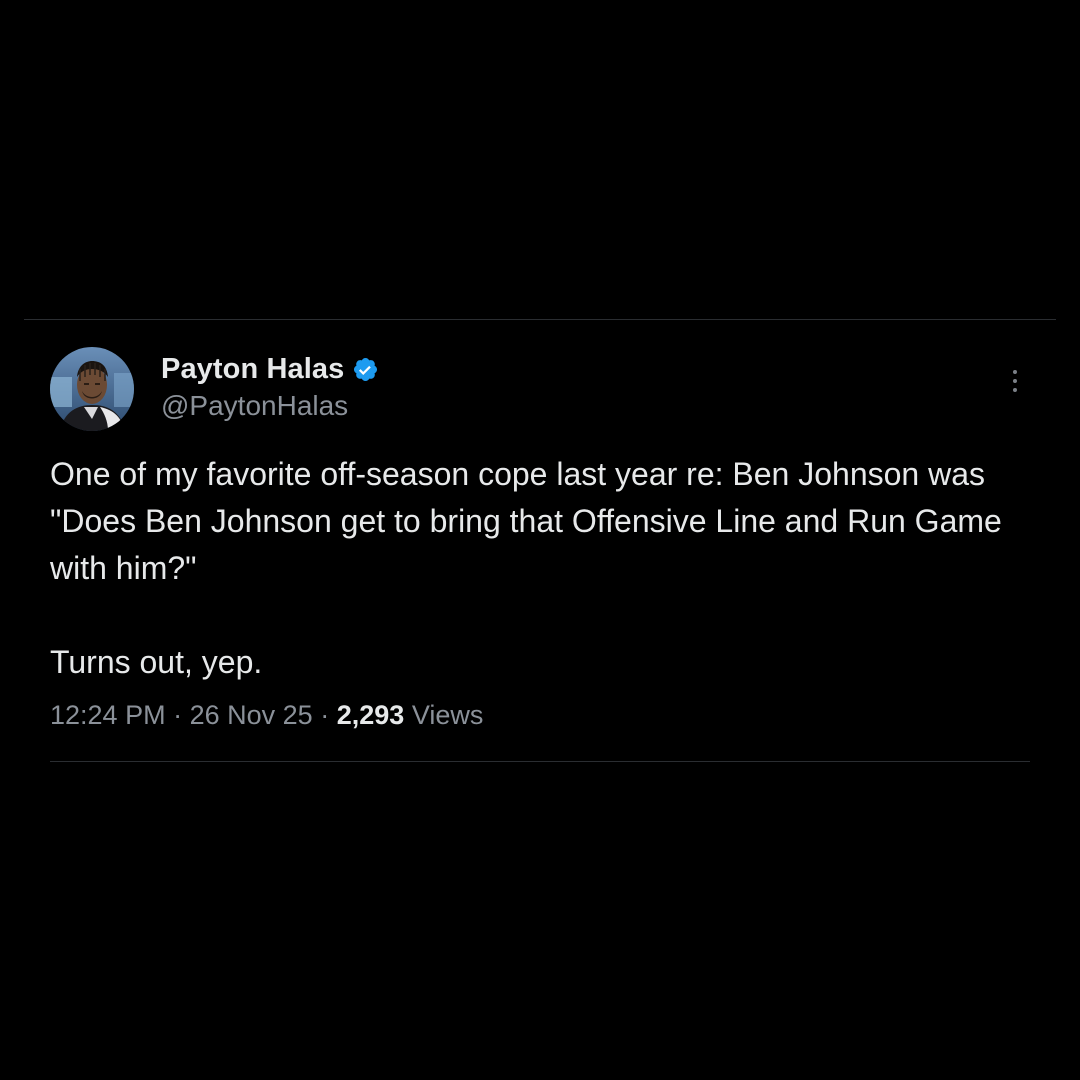  I want to click on display-name: Payton Halas, so click(252, 369).